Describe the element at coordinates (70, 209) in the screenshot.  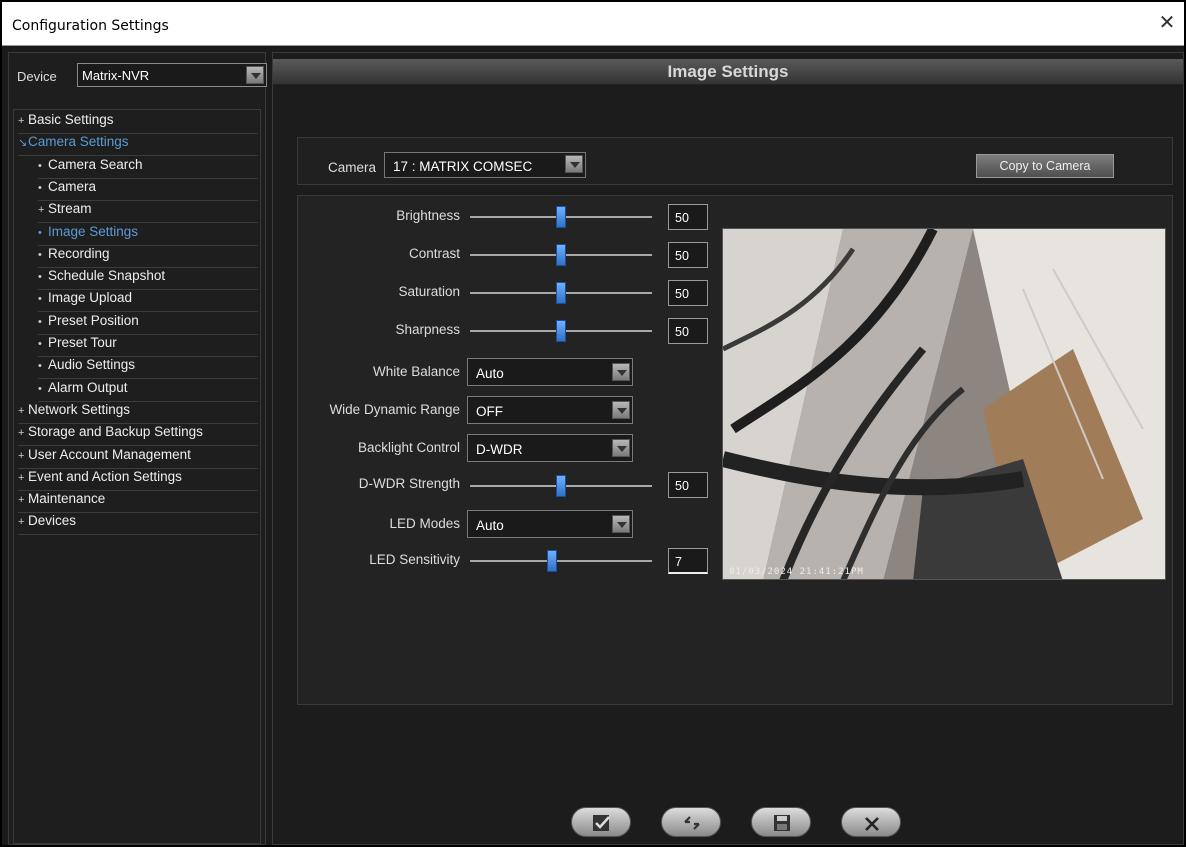
I see `tree-item-label: Stream` at that location.